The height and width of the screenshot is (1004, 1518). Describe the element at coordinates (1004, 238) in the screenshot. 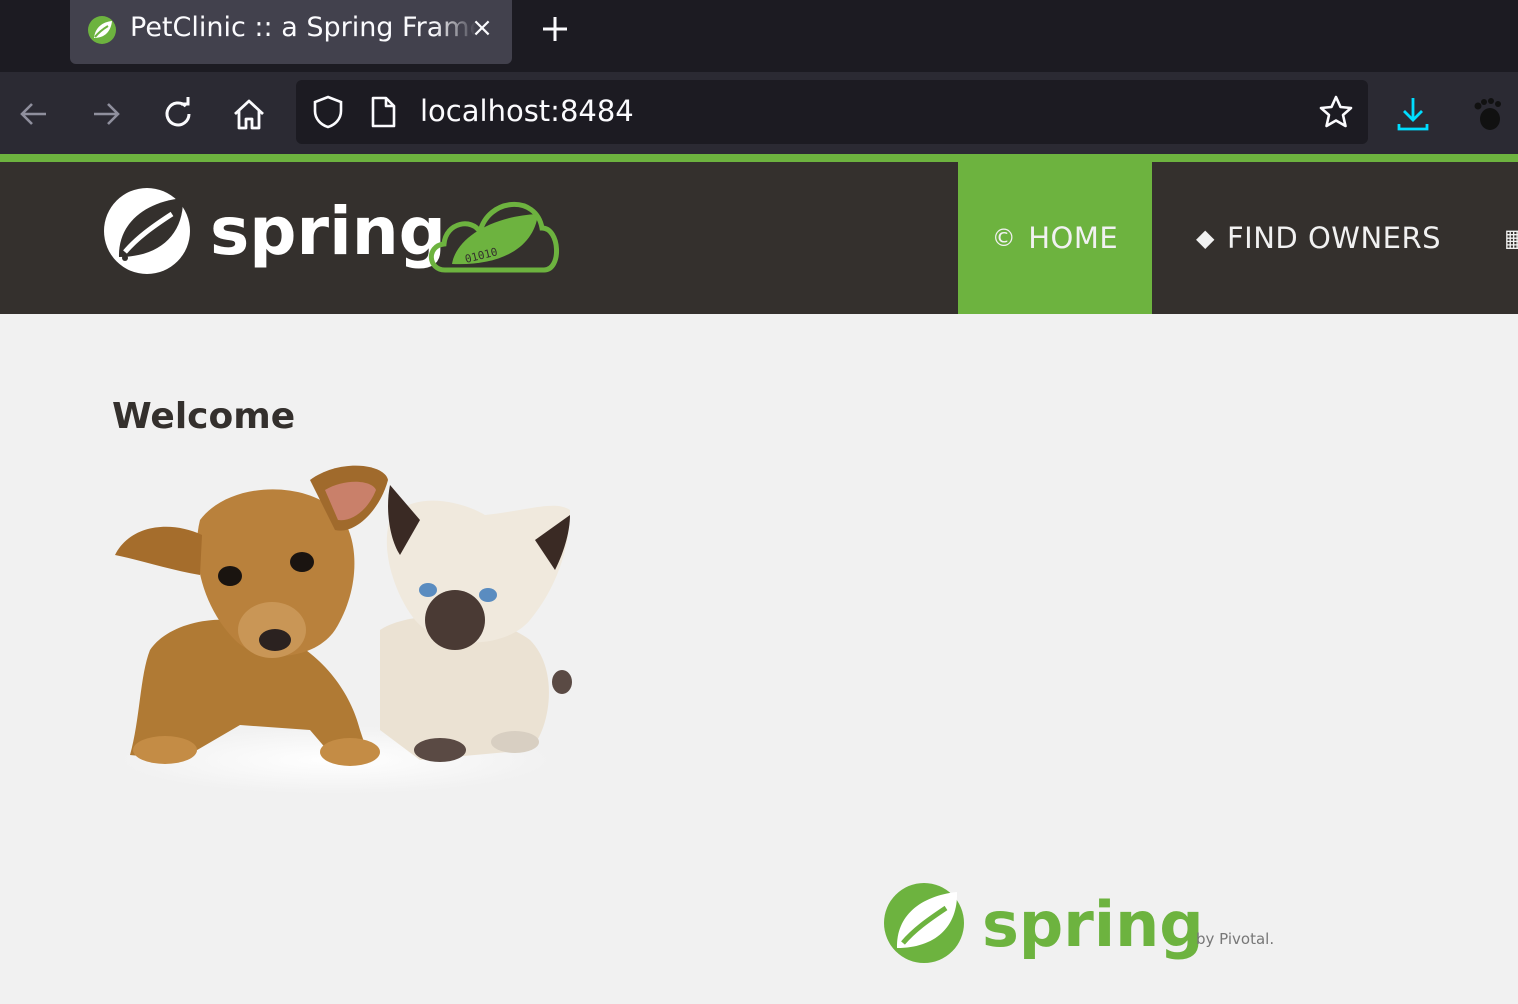

I see `home-glyph-icon: ©` at that location.